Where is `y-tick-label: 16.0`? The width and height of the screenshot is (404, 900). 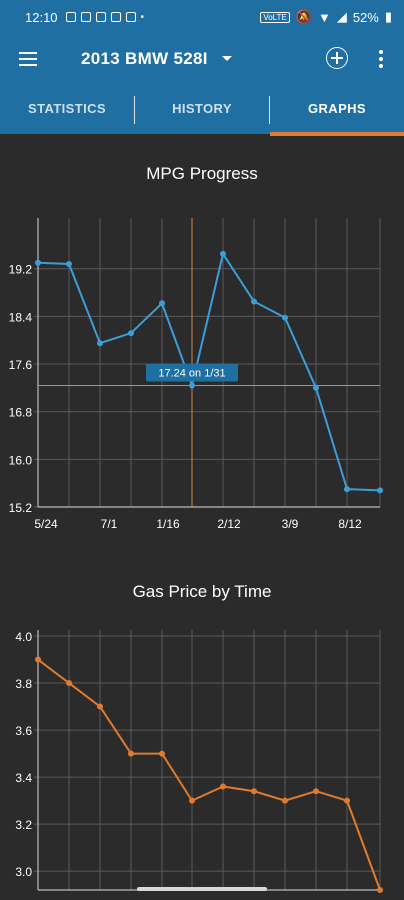 y-tick-label: 16.0 is located at coordinates (21, 460).